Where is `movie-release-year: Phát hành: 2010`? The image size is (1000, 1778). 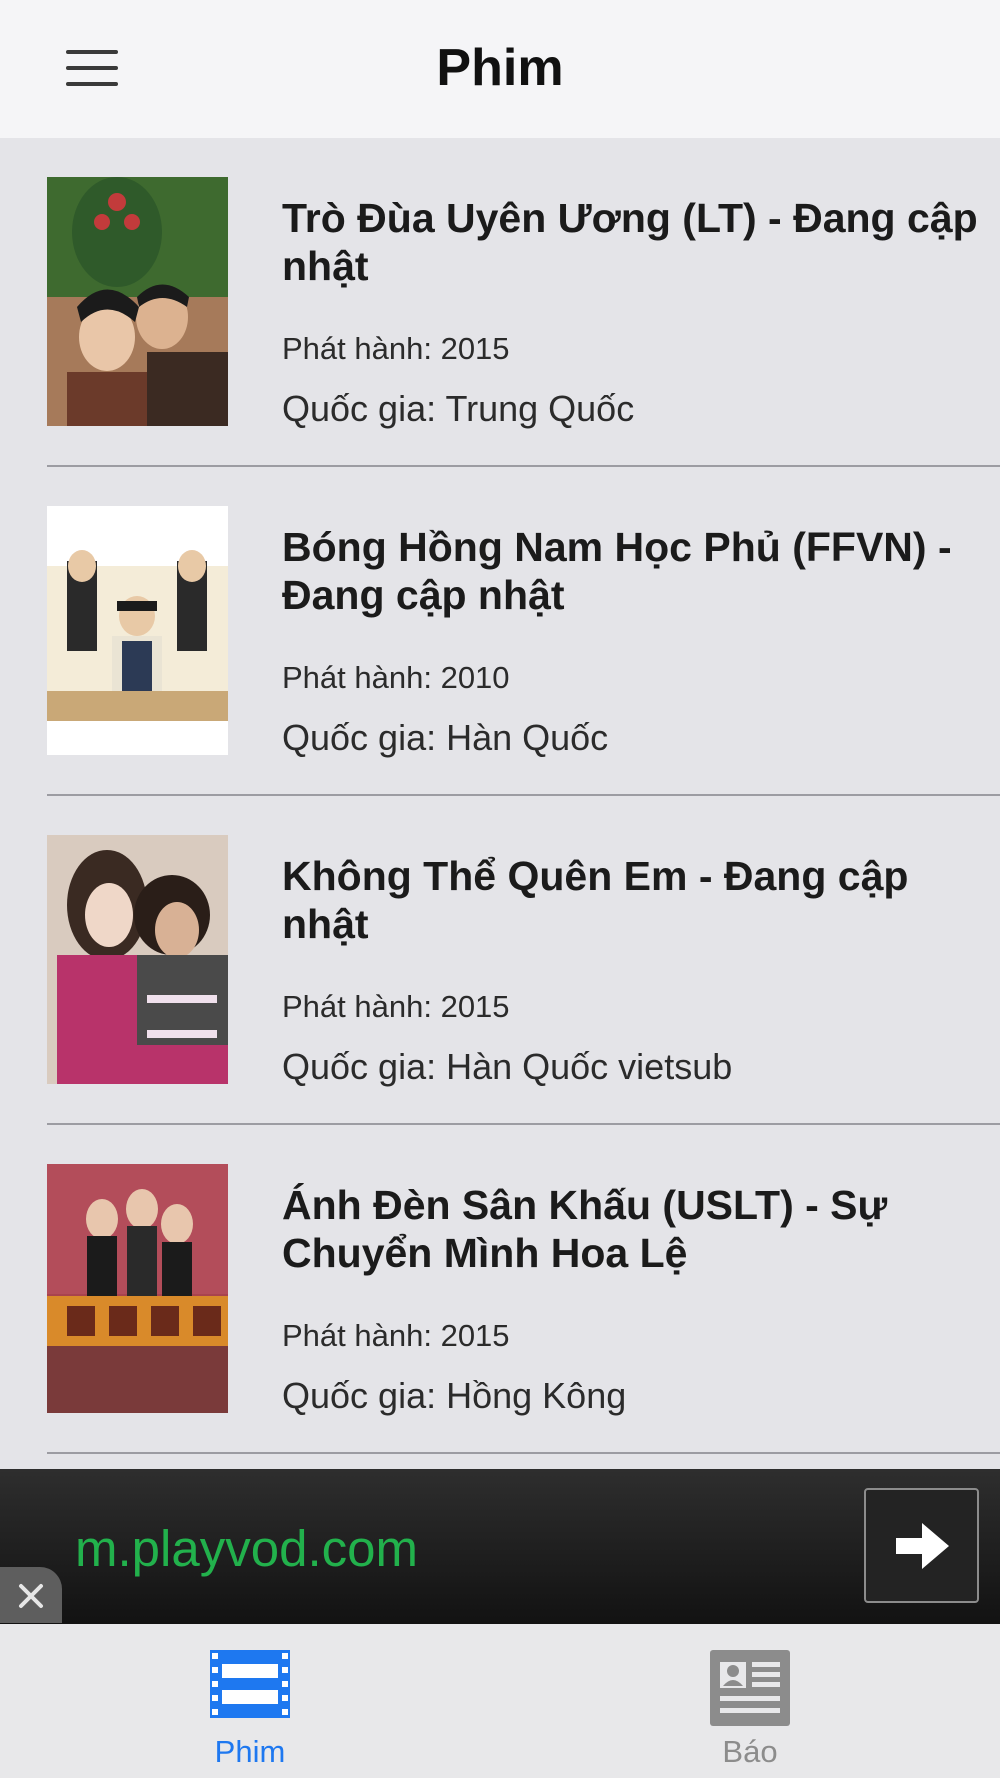 movie-release-year: Phát hành: 2010 is located at coordinates (396, 677).